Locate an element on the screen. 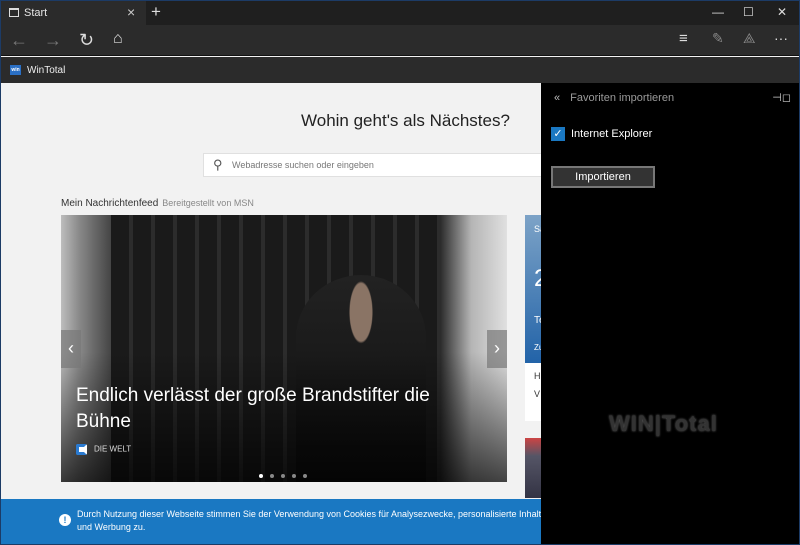 This screenshot has height=545, width=800. toolbar: ← → ↻ ⌂ ≡ ✎ ⟁ ··· is located at coordinates (400, 40).